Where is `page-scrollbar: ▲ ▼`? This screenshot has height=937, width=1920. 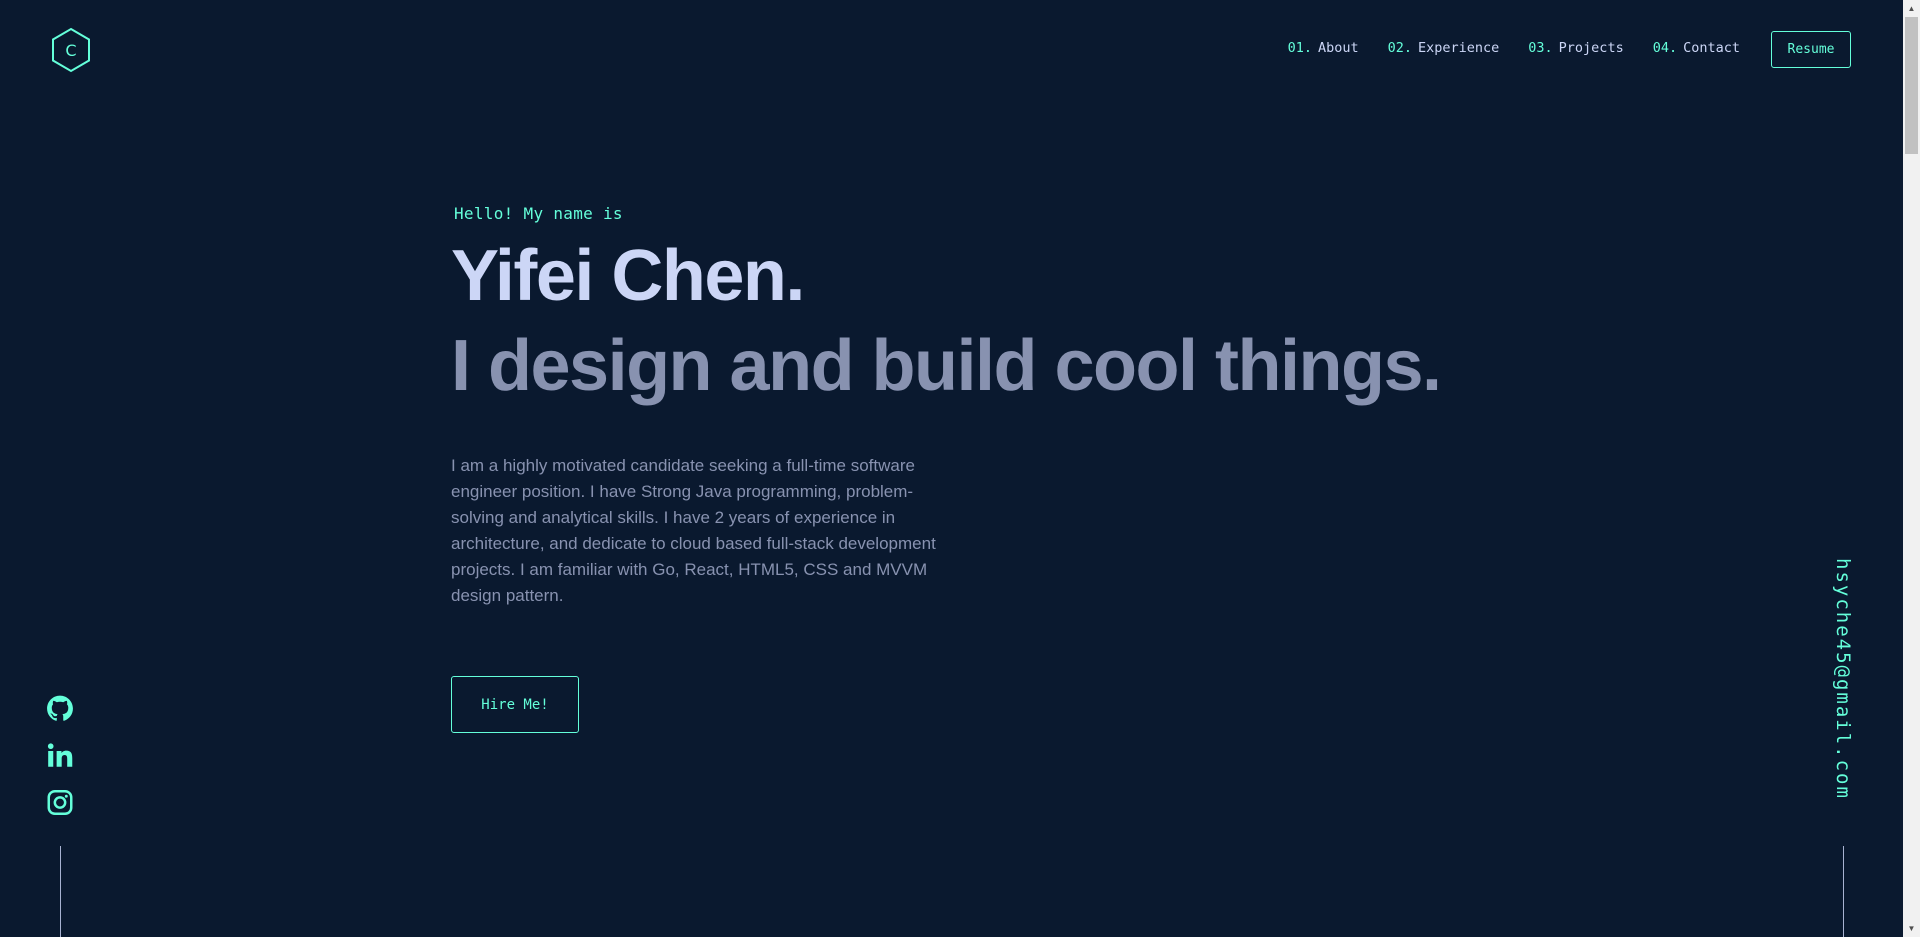 page-scrollbar: ▲ ▼ is located at coordinates (1911, 468).